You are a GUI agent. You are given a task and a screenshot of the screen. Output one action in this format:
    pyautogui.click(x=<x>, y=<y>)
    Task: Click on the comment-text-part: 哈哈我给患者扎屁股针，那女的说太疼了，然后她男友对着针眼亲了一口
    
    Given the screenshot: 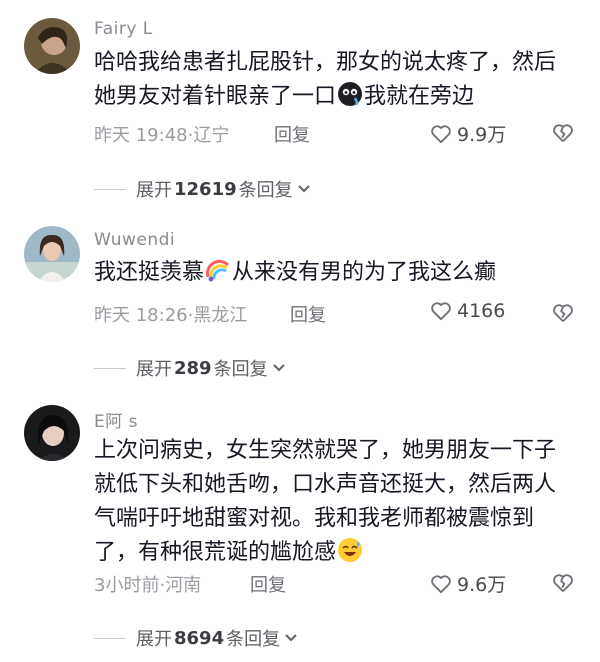 What is the action you would take?
    pyautogui.click(x=325, y=79)
    